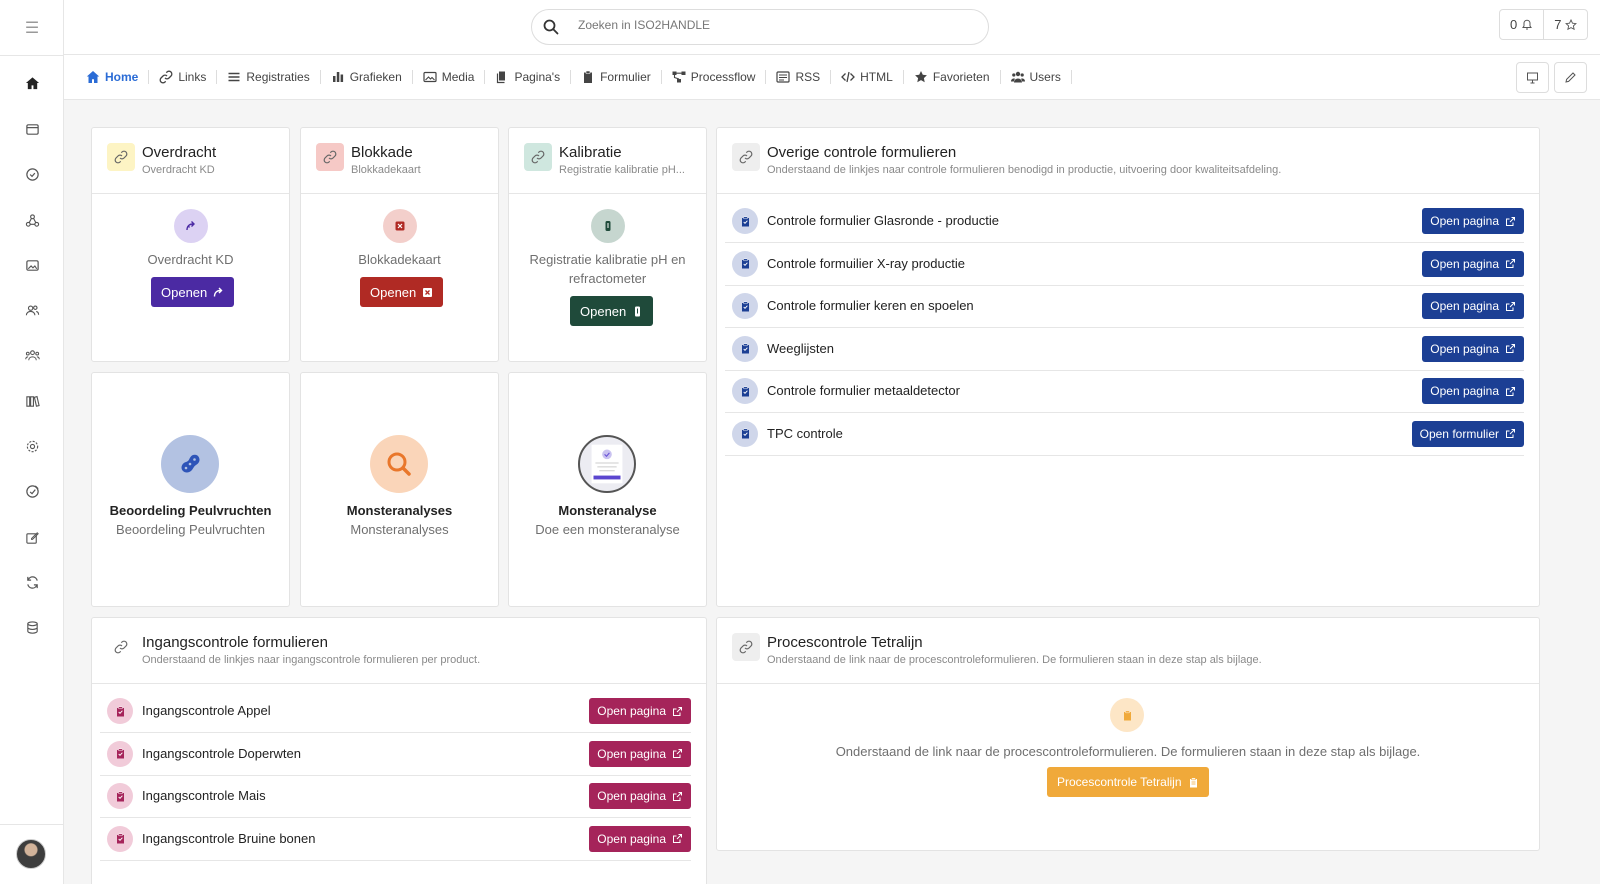 The height and width of the screenshot is (884, 1600). Describe the element at coordinates (845, 642) in the screenshot. I see `card-title: Procescontrole Tetralijn` at that location.